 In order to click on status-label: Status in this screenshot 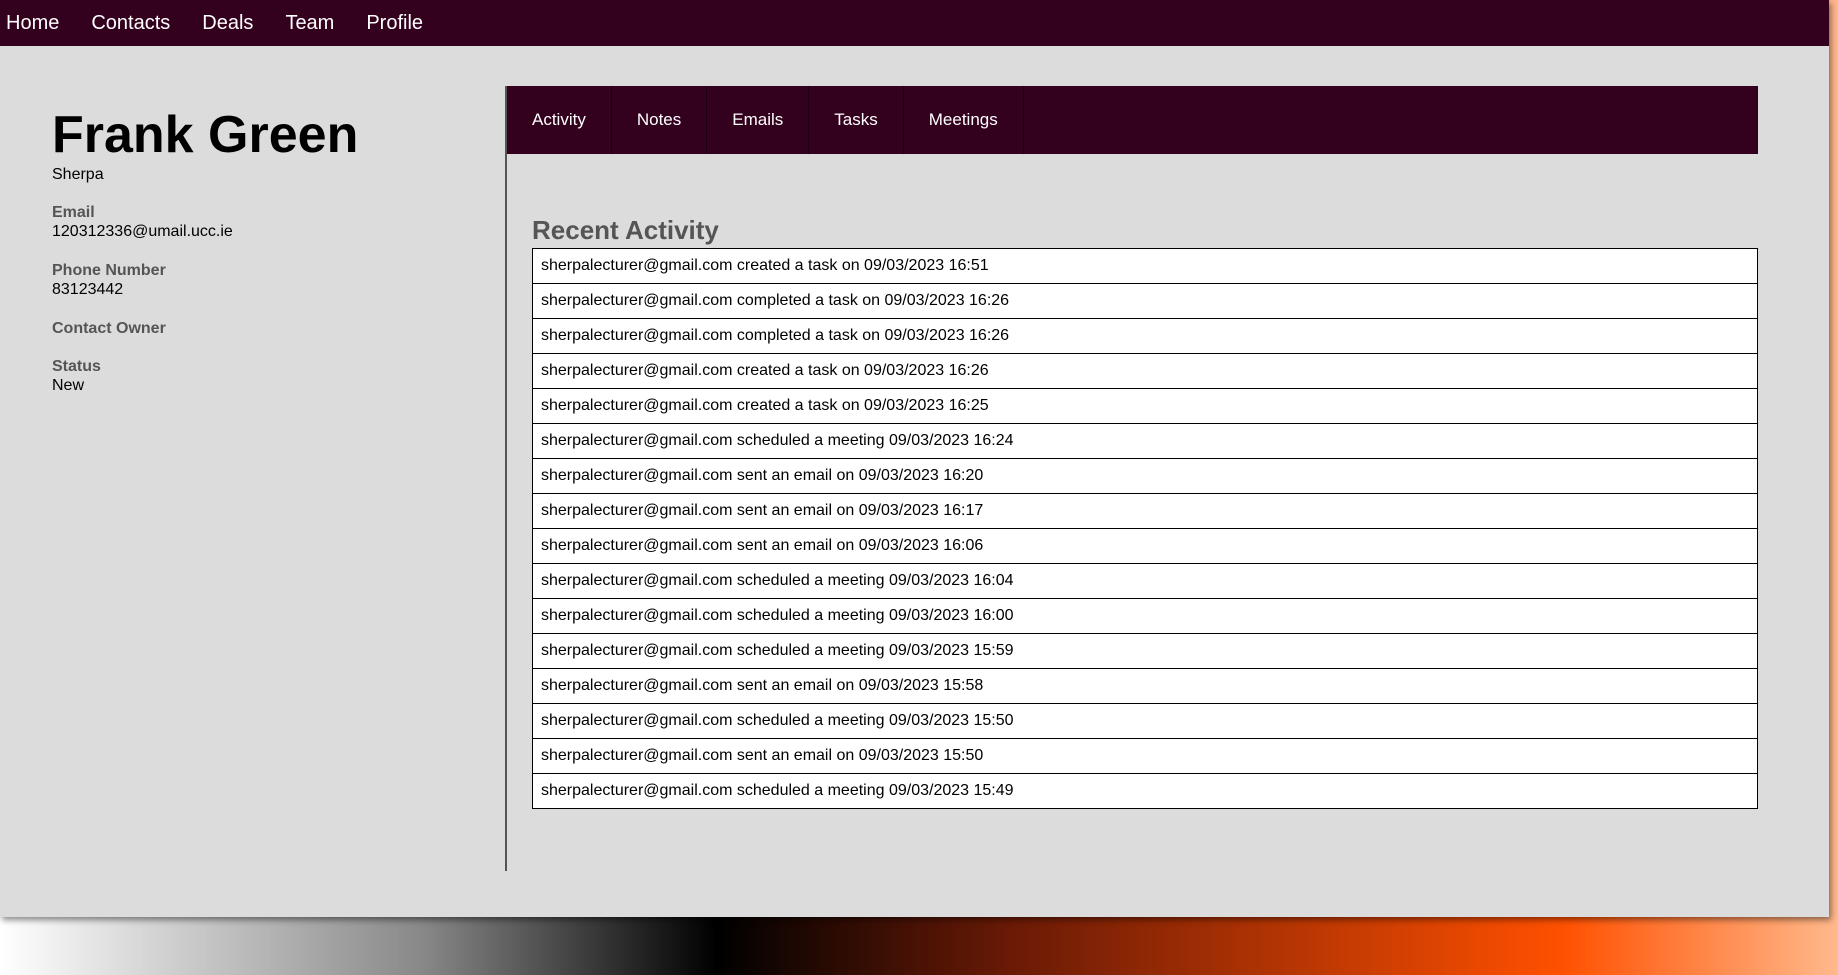, I will do `click(76, 366)`.